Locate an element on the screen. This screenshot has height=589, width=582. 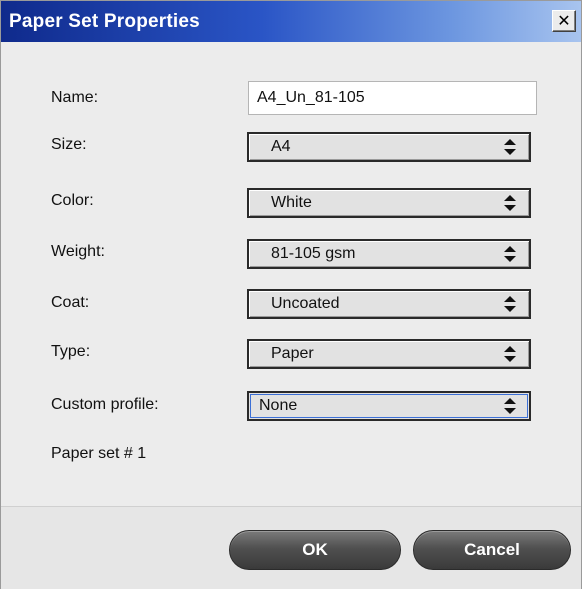
close-icon: ✕ is located at coordinates (564, 20).